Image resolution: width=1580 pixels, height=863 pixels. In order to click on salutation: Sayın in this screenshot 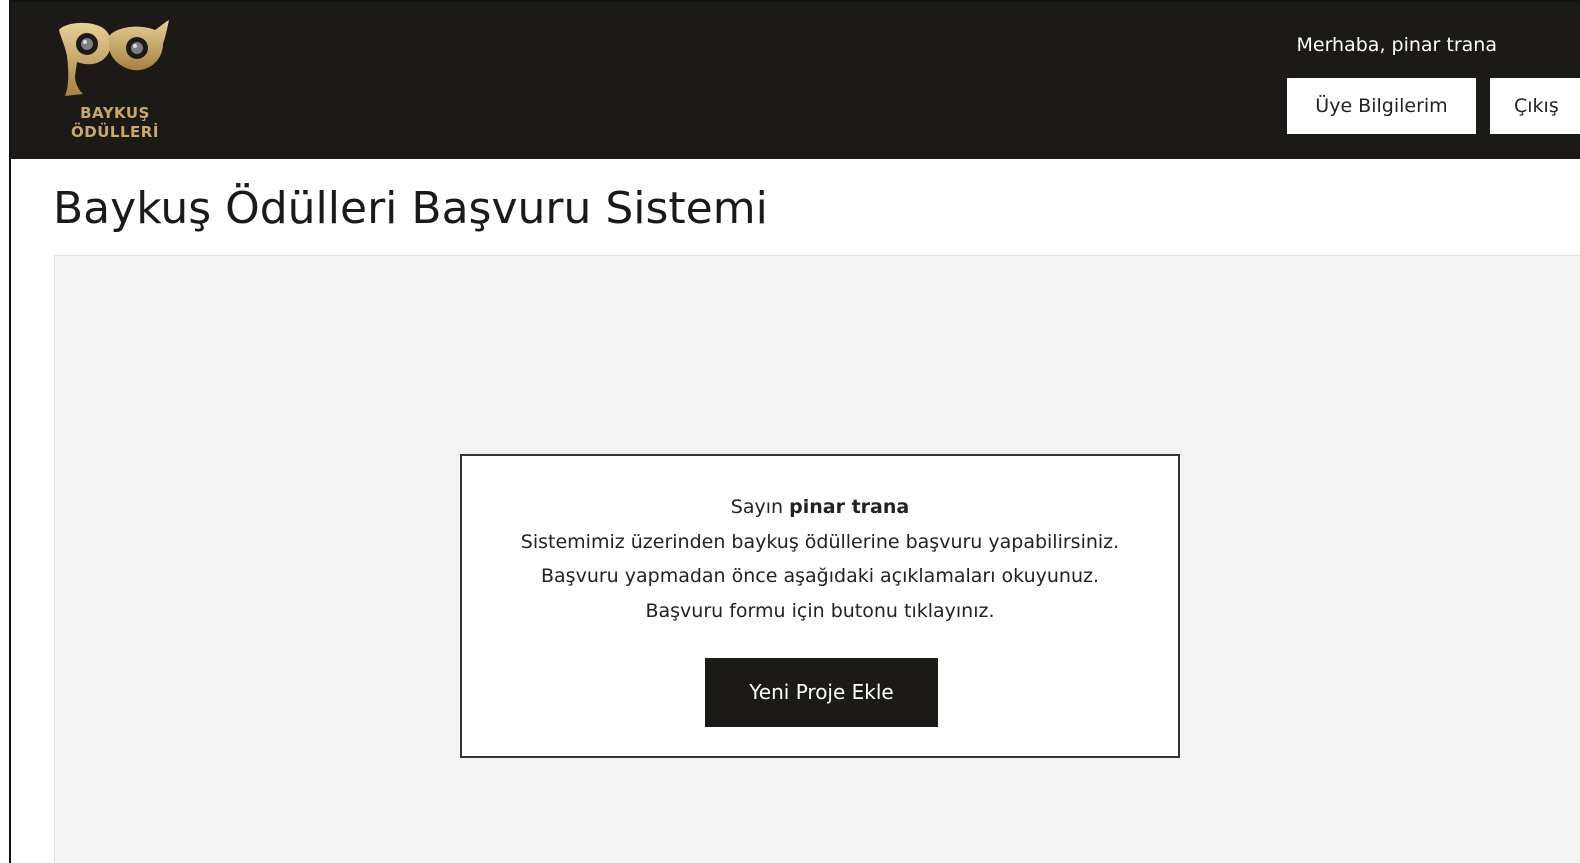, I will do `click(757, 507)`.